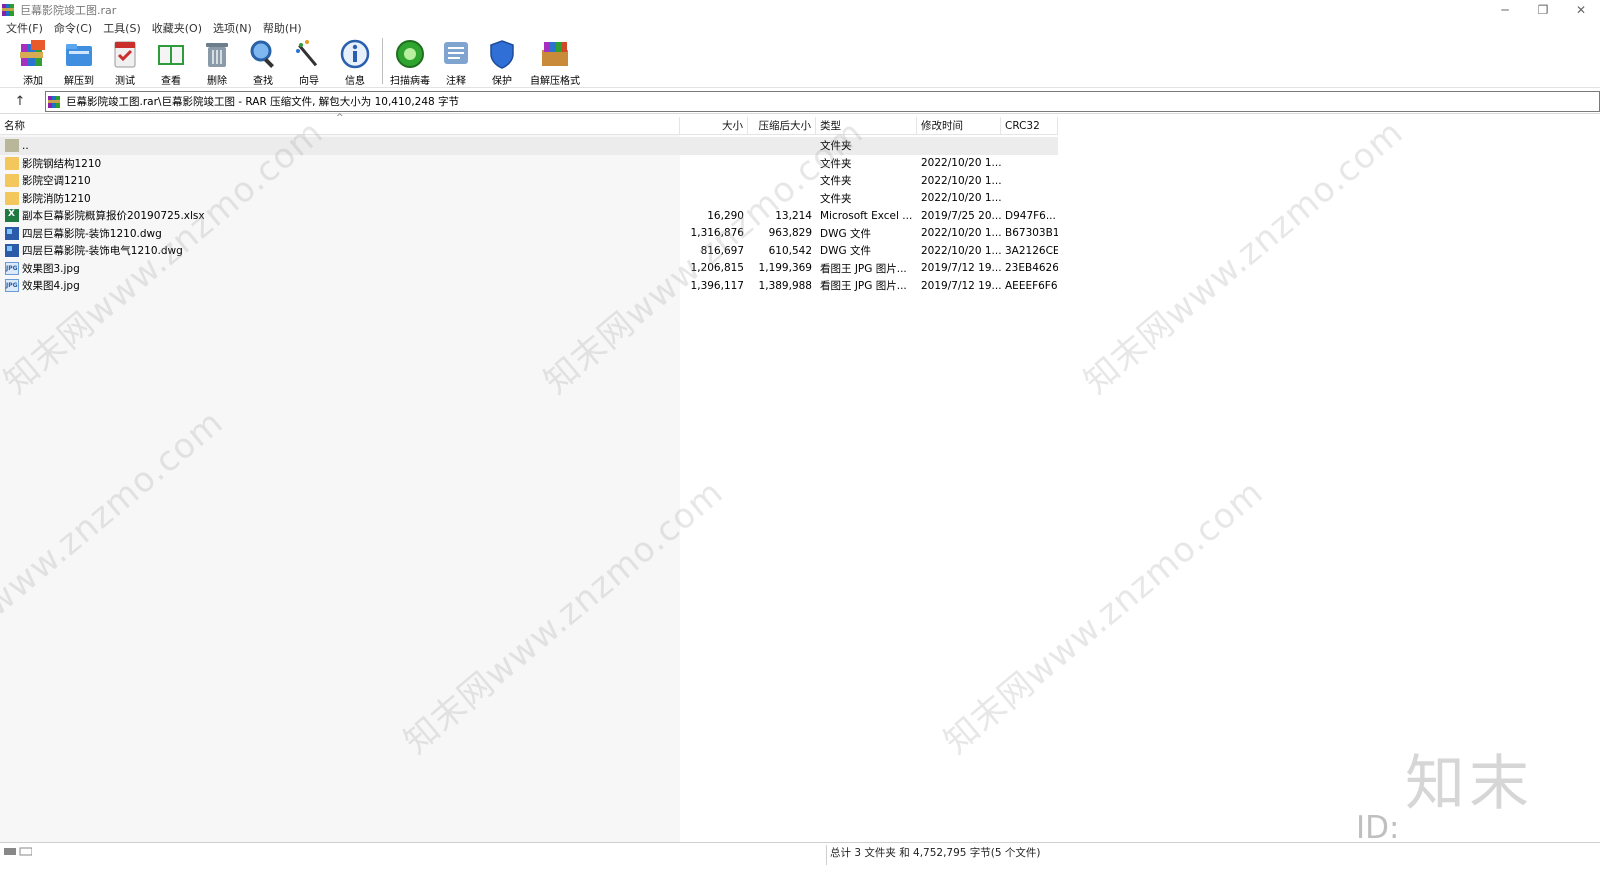  I want to click on folder-icon, so click(12, 181).